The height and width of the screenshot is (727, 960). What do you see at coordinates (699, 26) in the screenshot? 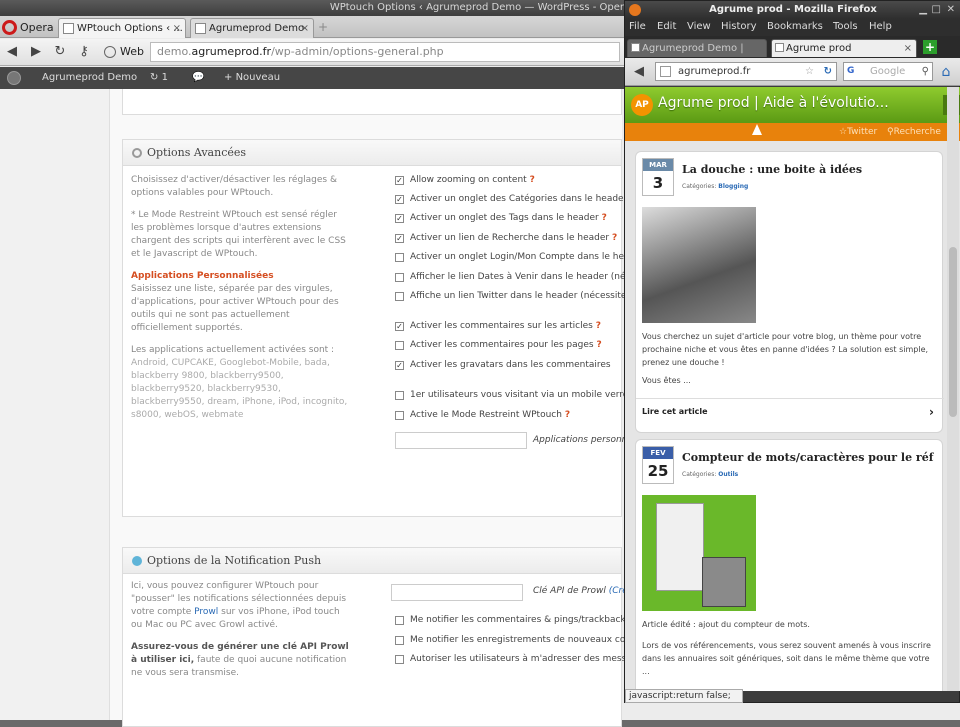
I see `menu-view: View` at bounding box center [699, 26].